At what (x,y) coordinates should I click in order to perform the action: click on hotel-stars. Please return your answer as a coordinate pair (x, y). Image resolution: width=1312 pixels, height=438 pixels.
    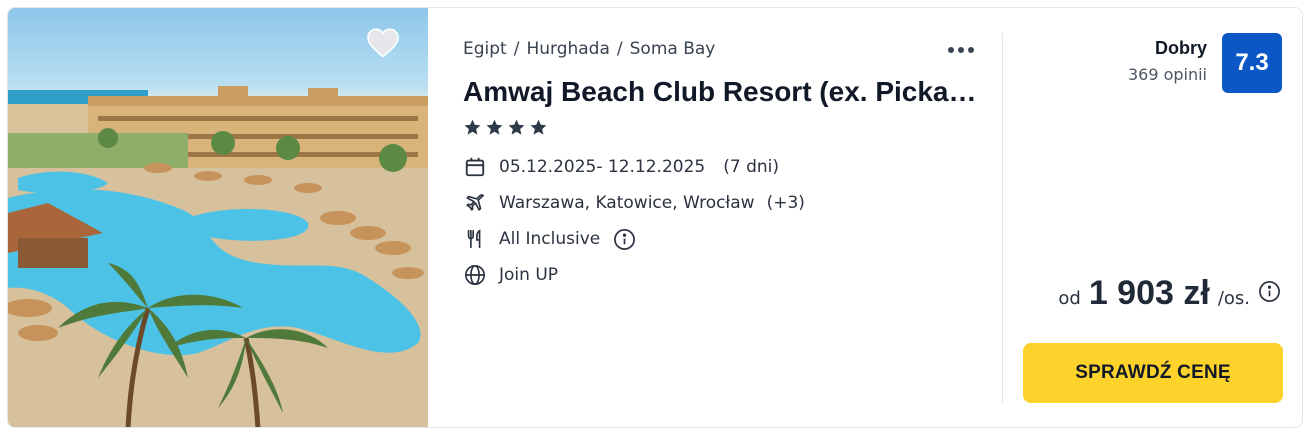
    Looking at the image, I should click on (505, 127).